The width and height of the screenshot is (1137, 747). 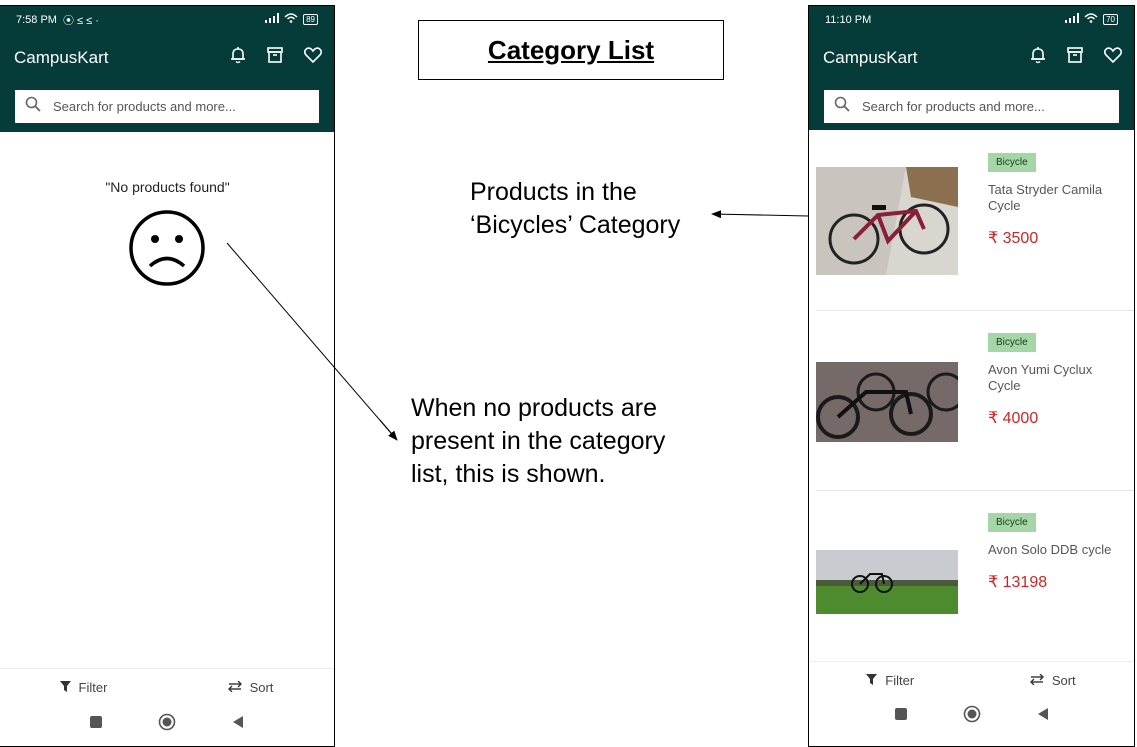 I want to click on product-card: Bicycle Avon Solo DDB cycle ₹ 13198, so click(x=975, y=575).